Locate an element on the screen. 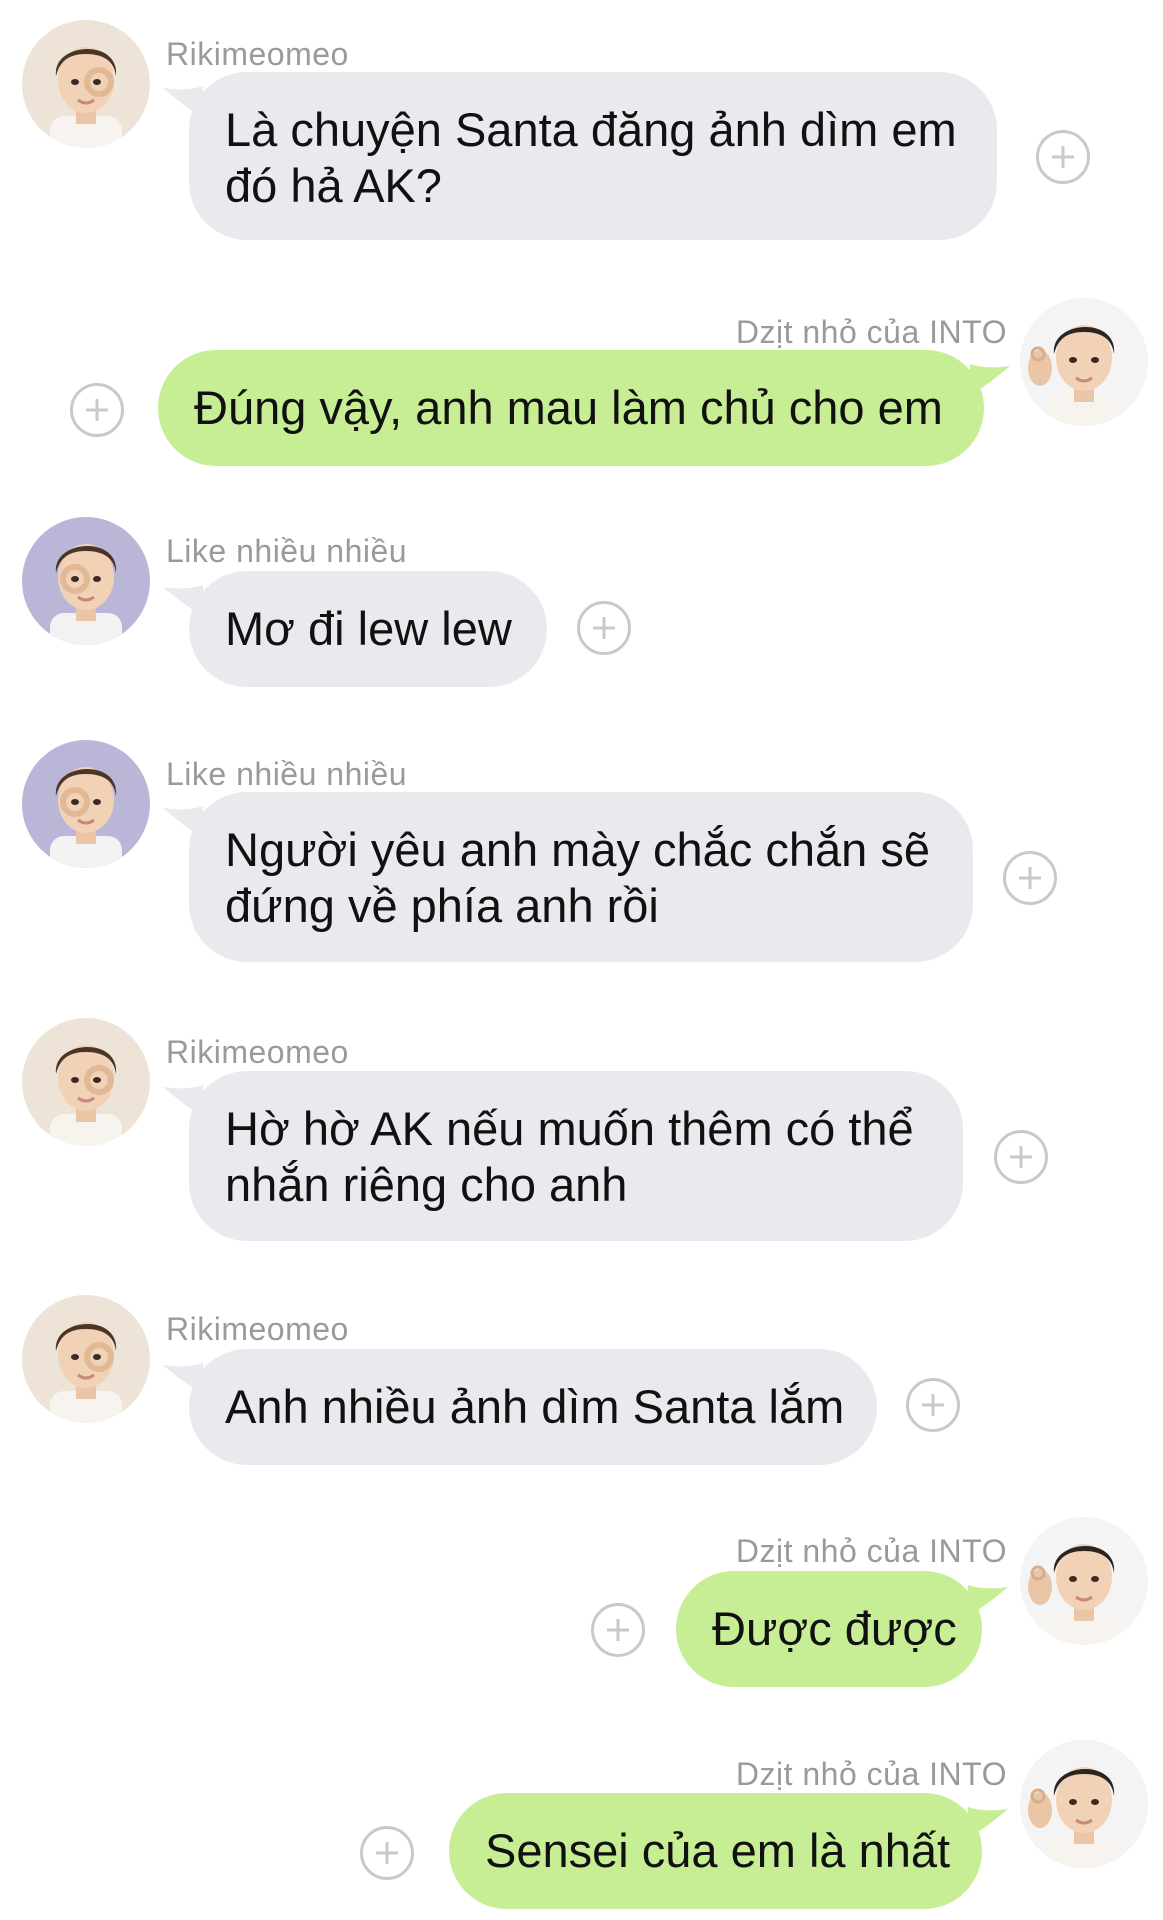 Image resolution: width=1163 pixels, height=1920 pixels. message-text-line: đó hả AK? is located at coordinates (333, 185).